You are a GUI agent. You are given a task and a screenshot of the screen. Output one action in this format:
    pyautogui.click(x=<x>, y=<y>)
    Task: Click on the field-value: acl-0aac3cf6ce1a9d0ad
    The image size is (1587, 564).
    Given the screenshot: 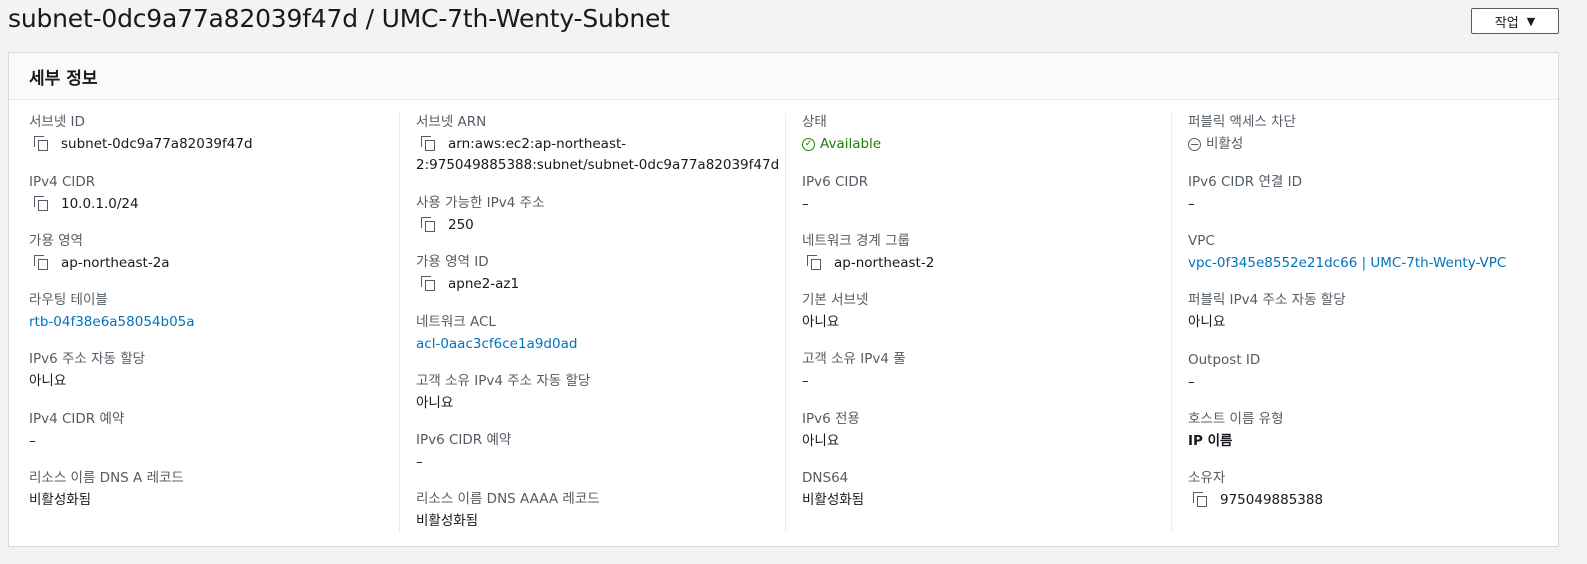 What is the action you would take?
    pyautogui.click(x=496, y=344)
    